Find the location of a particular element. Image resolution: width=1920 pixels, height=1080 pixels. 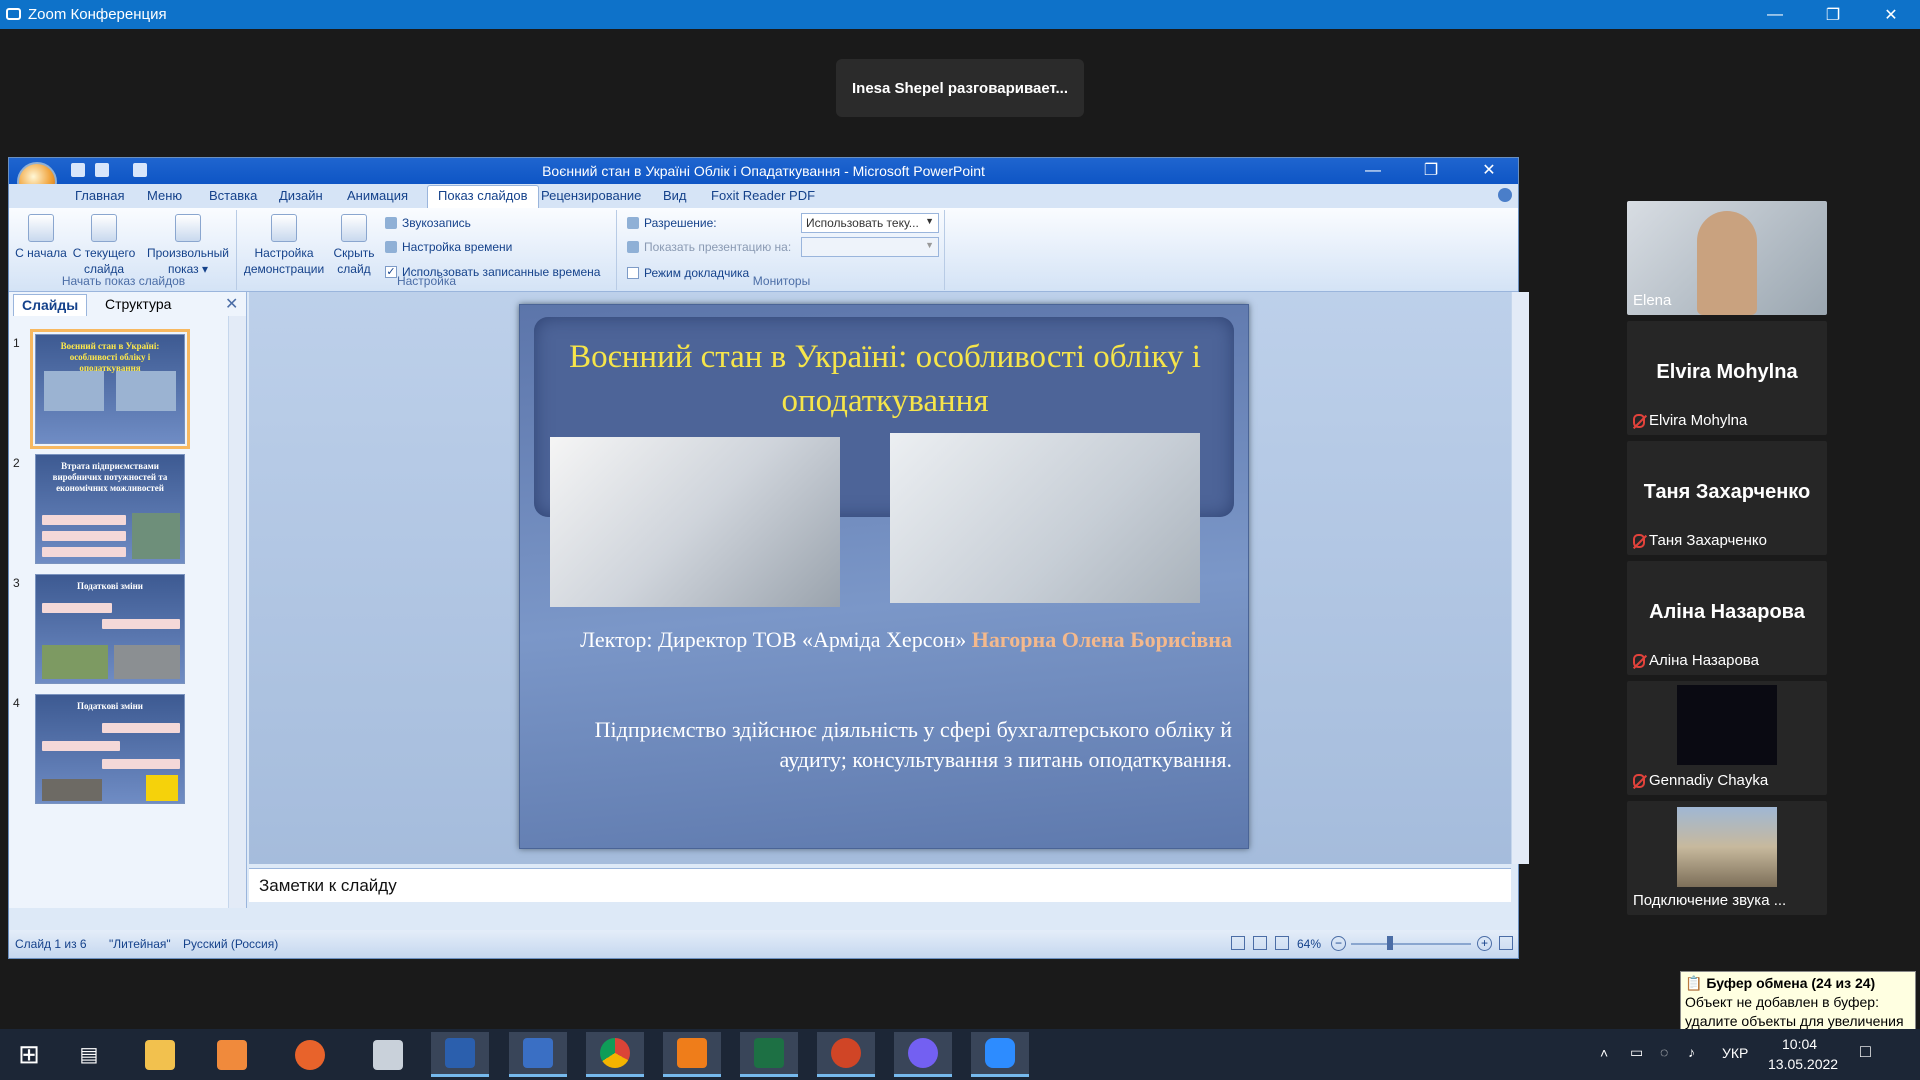

file-explorer-button is located at coordinates (160, 1054).